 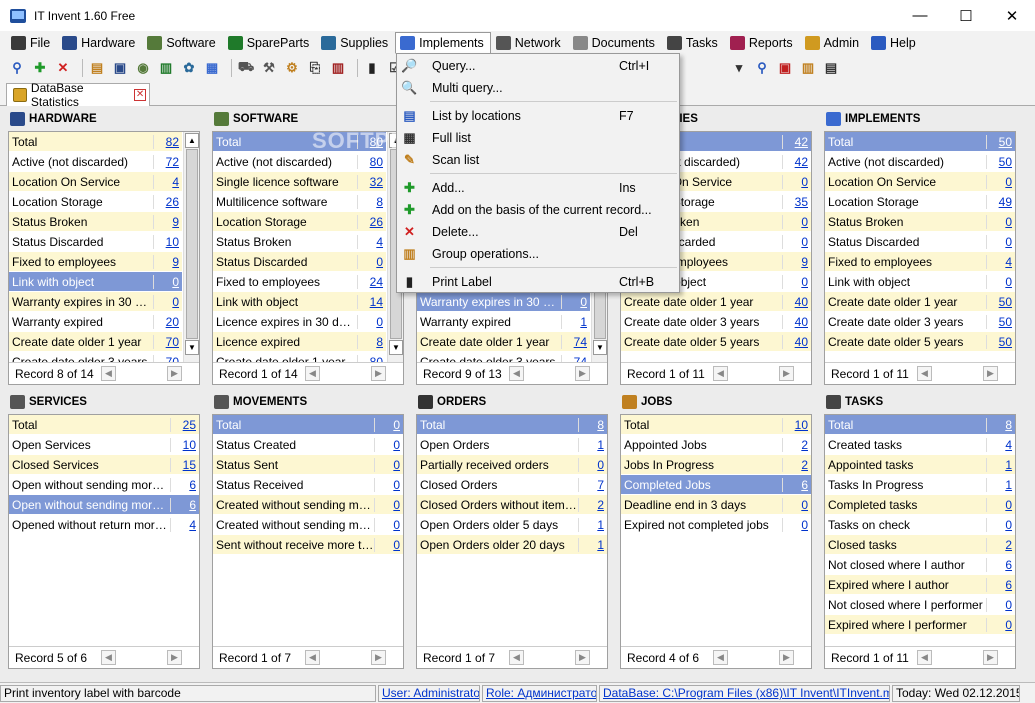 I want to click on stat-row: Total 25, so click(x=104, y=425).